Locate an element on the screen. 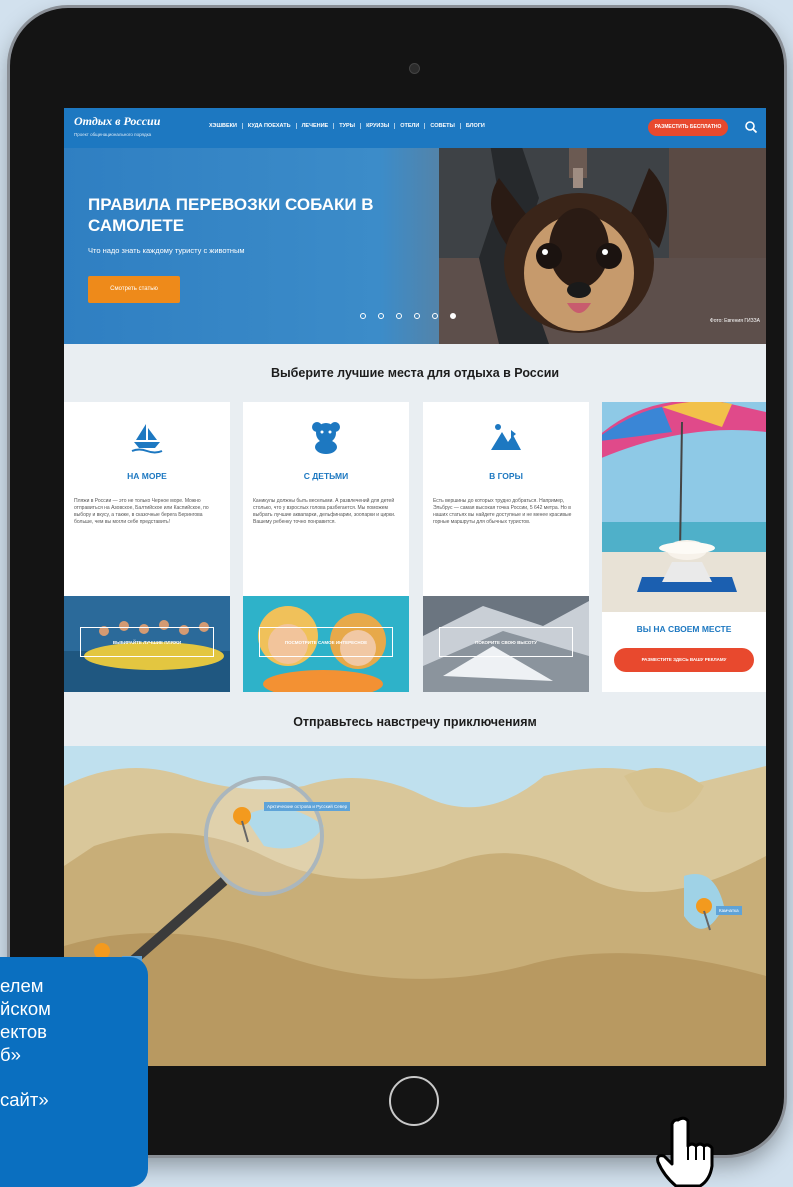  map-label-kamchatka: Камчатка is located at coordinates (729, 910).